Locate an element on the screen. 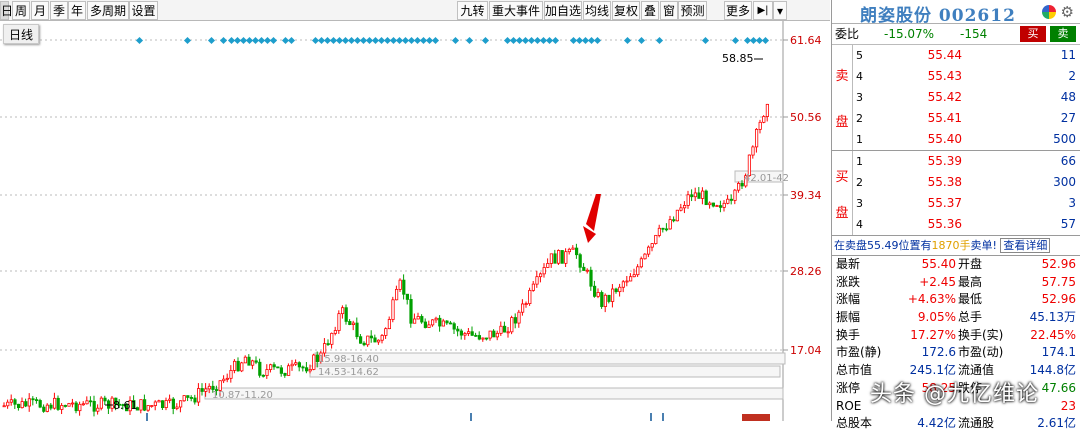 This screenshot has width=1080, height=433. buy-level: 4 55.36 57 is located at coordinates (956, 224).